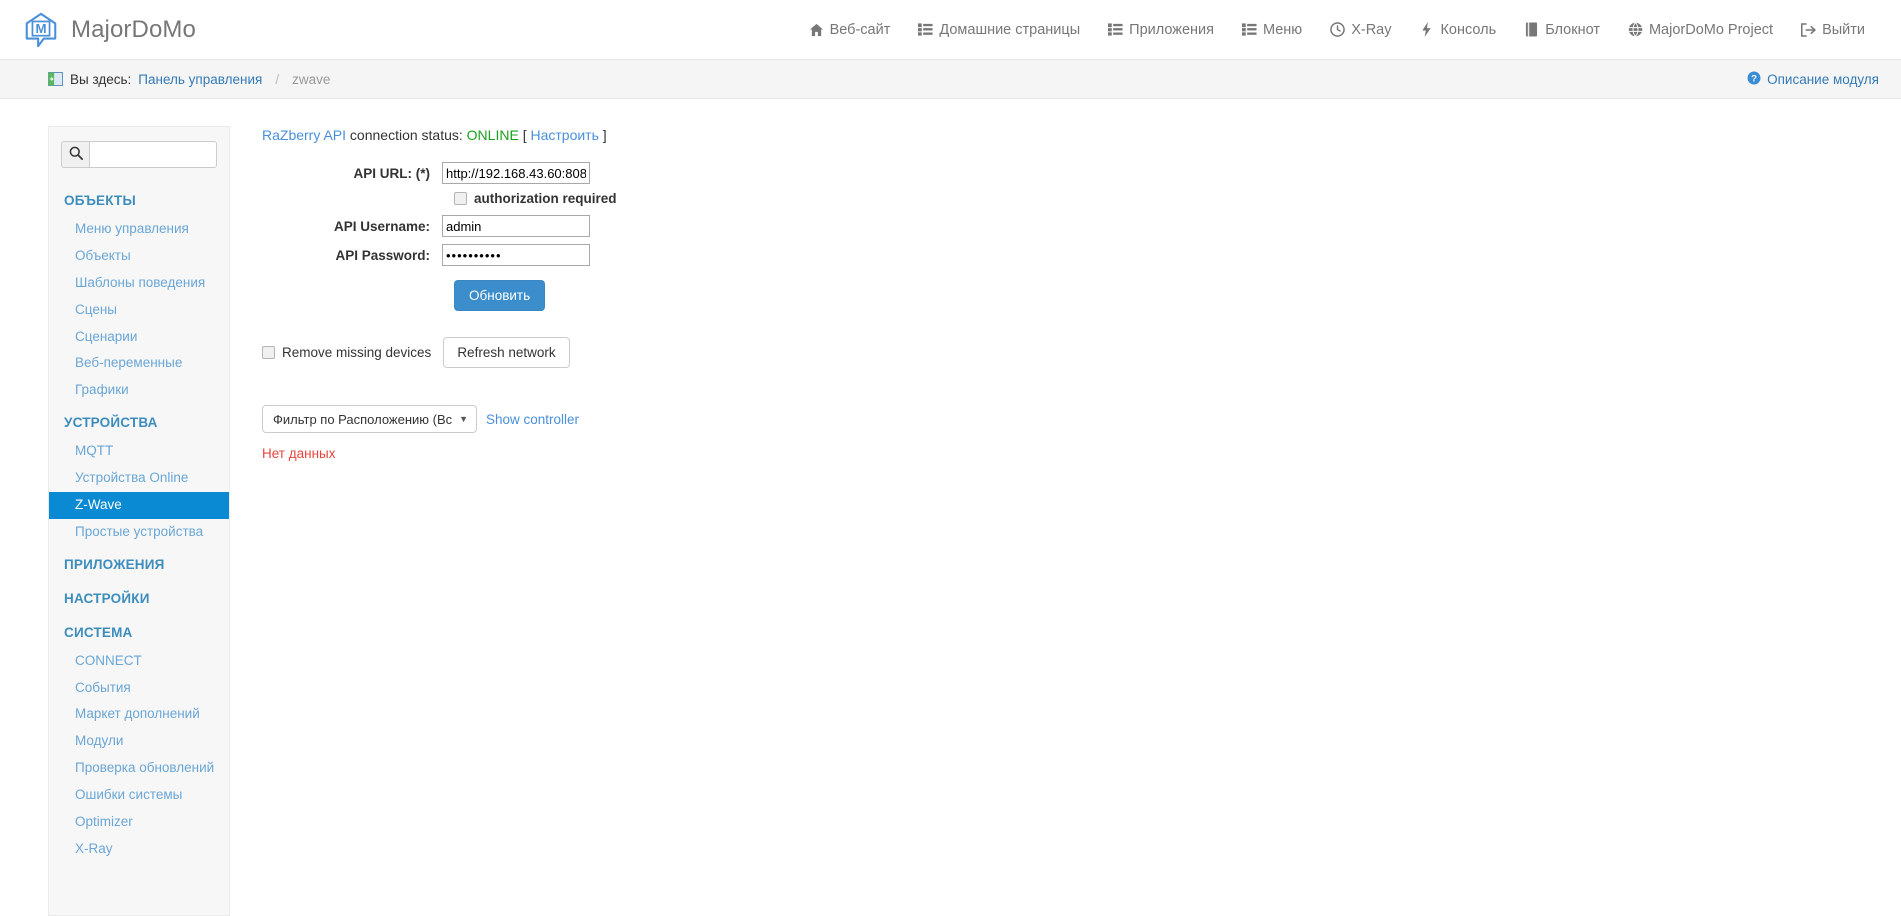 This screenshot has height=916, width=1901. What do you see at coordinates (101, 79) in the screenshot?
I see `breadcrumb-prefix: Вы здесь:` at bounding box center [101, 79].